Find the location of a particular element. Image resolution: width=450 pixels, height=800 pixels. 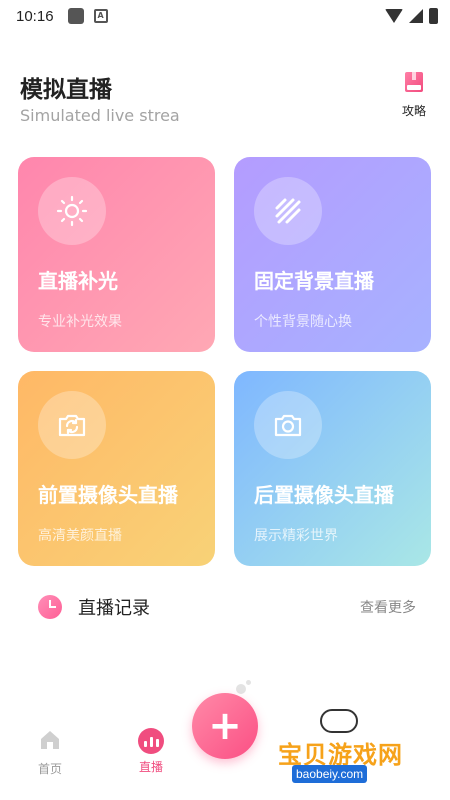

status-indicators is located at coordinates (411, 16).